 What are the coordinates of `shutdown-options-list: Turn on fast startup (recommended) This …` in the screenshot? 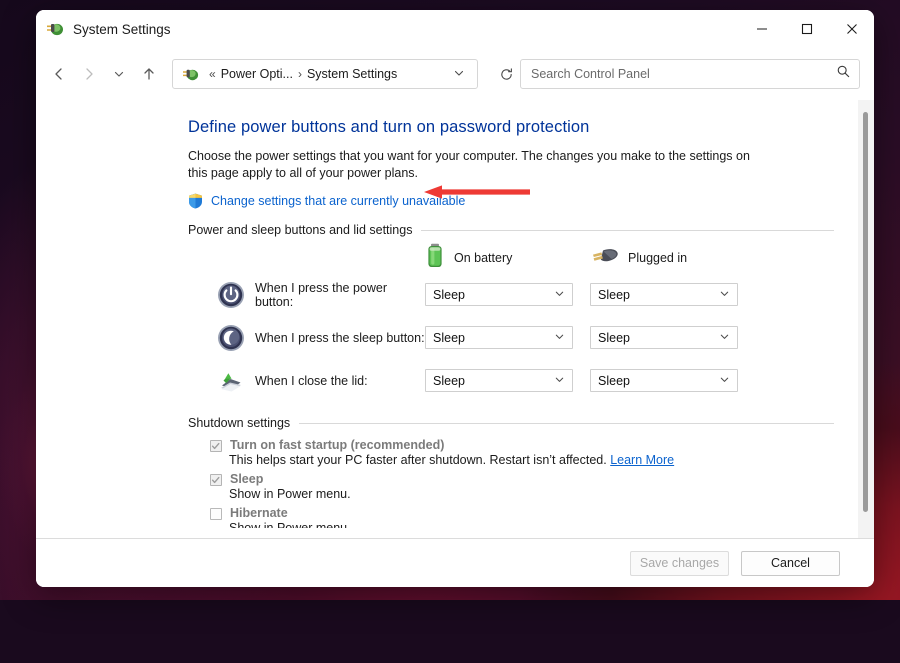 It's located at (511, 483).